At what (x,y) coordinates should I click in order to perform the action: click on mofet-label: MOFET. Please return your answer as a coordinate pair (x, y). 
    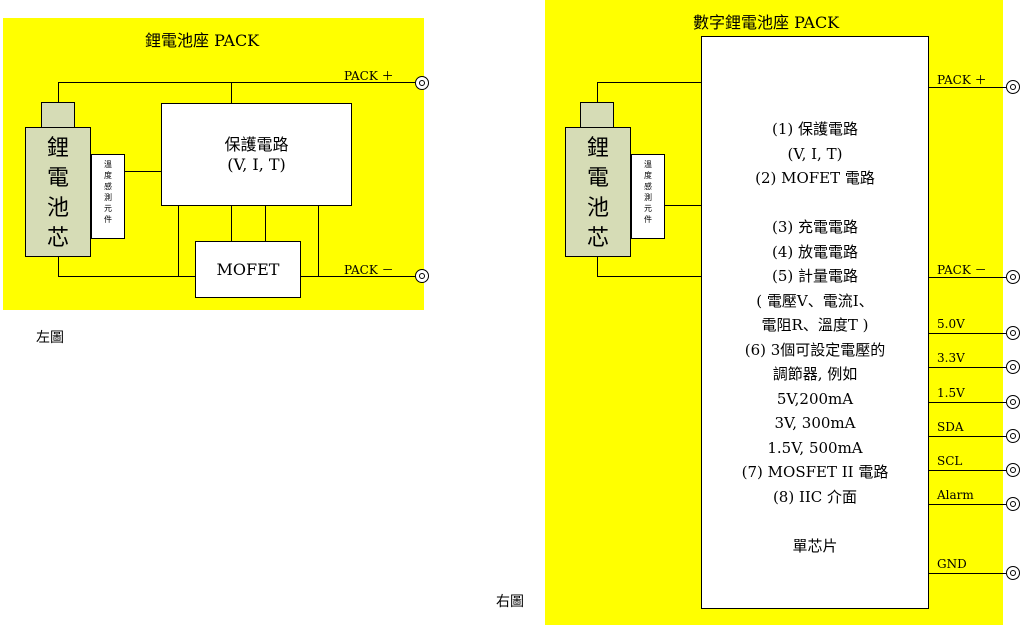
    Looking at the image, I should click on (248, 269).